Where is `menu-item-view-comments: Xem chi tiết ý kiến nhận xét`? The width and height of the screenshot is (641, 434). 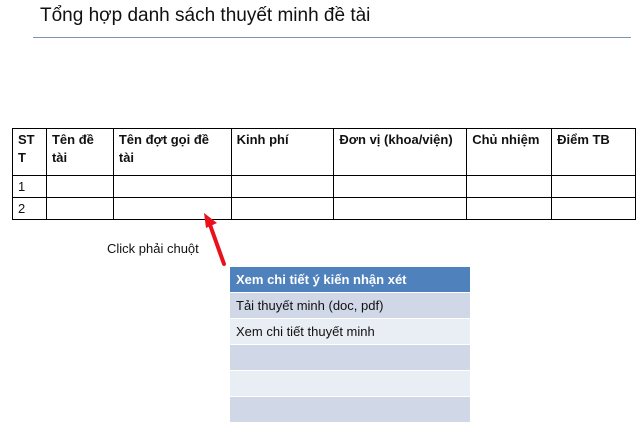
menu-item-view-comments: Xem chi tiết ý kiến nhận xét is located at coordinates (350, 280).